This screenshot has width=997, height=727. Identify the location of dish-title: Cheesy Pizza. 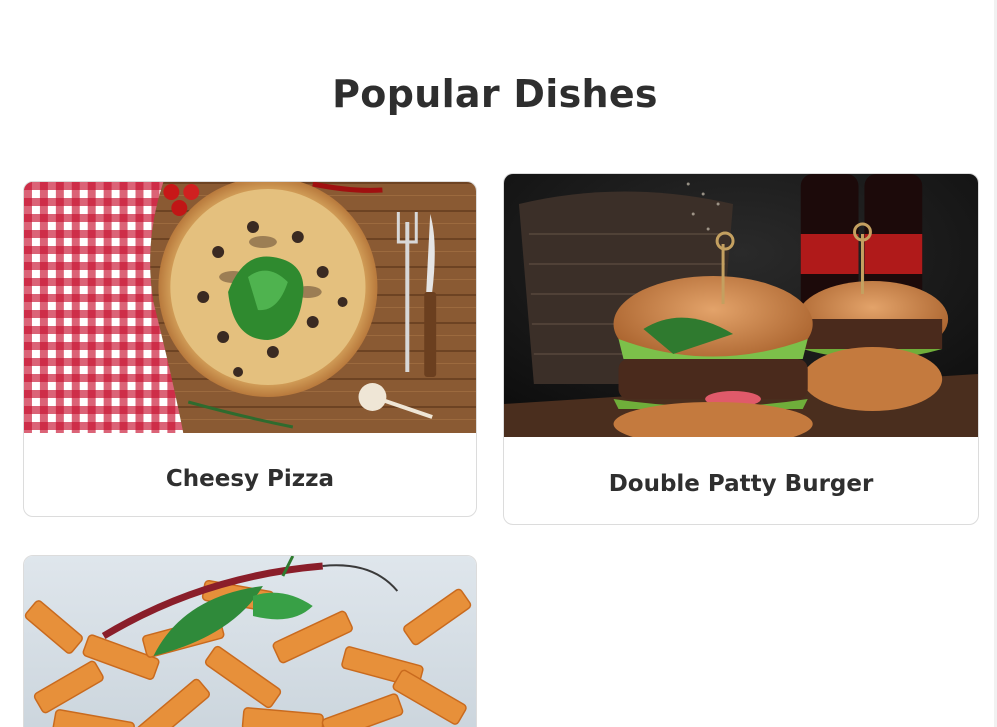
(250, 479).